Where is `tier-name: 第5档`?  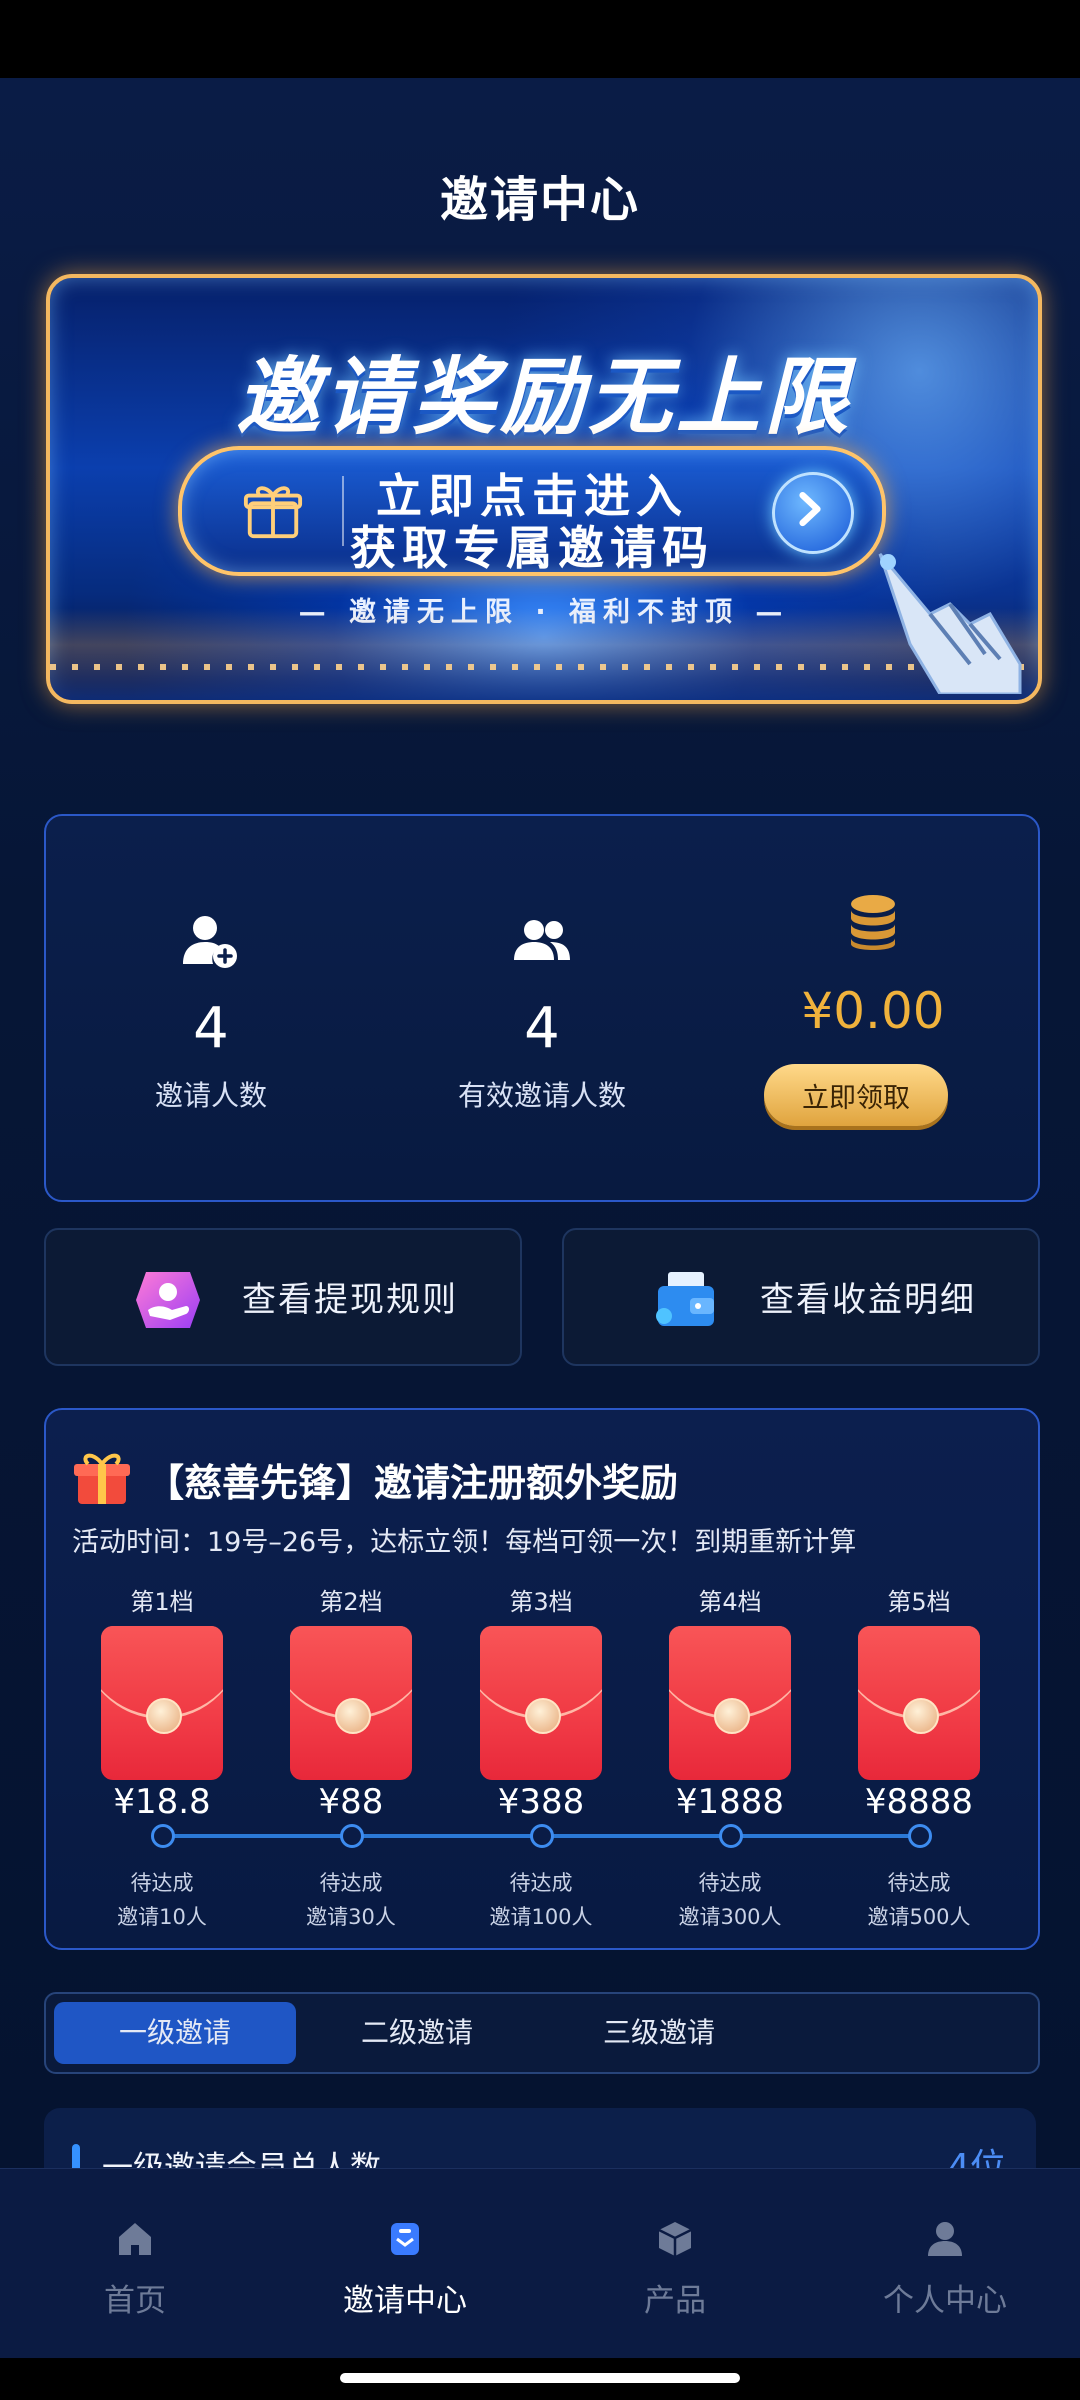 tier-name: 第5档 is located at coordinates (919, 1602).